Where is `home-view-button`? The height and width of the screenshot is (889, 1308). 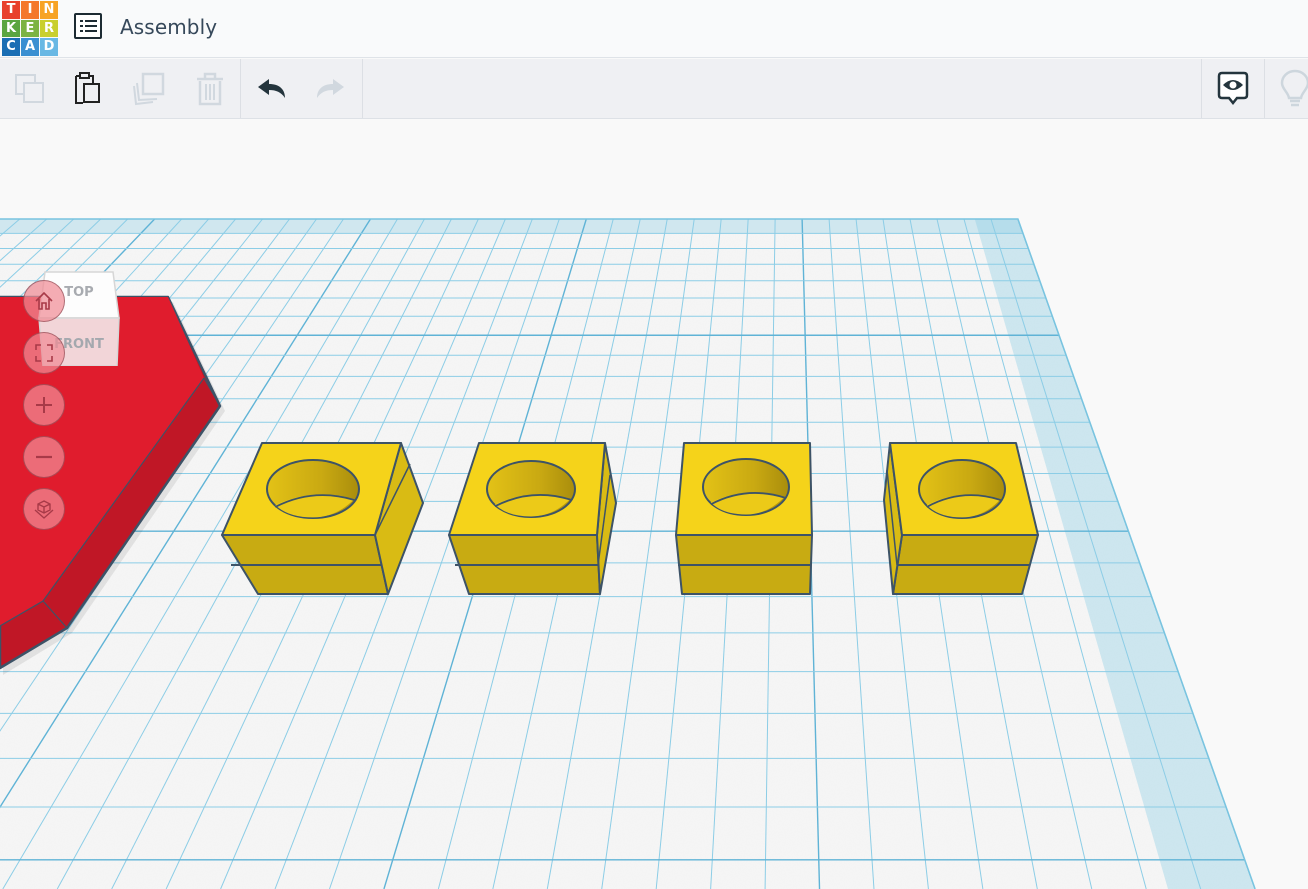
home-view-button is located at coordinates (44, 301).